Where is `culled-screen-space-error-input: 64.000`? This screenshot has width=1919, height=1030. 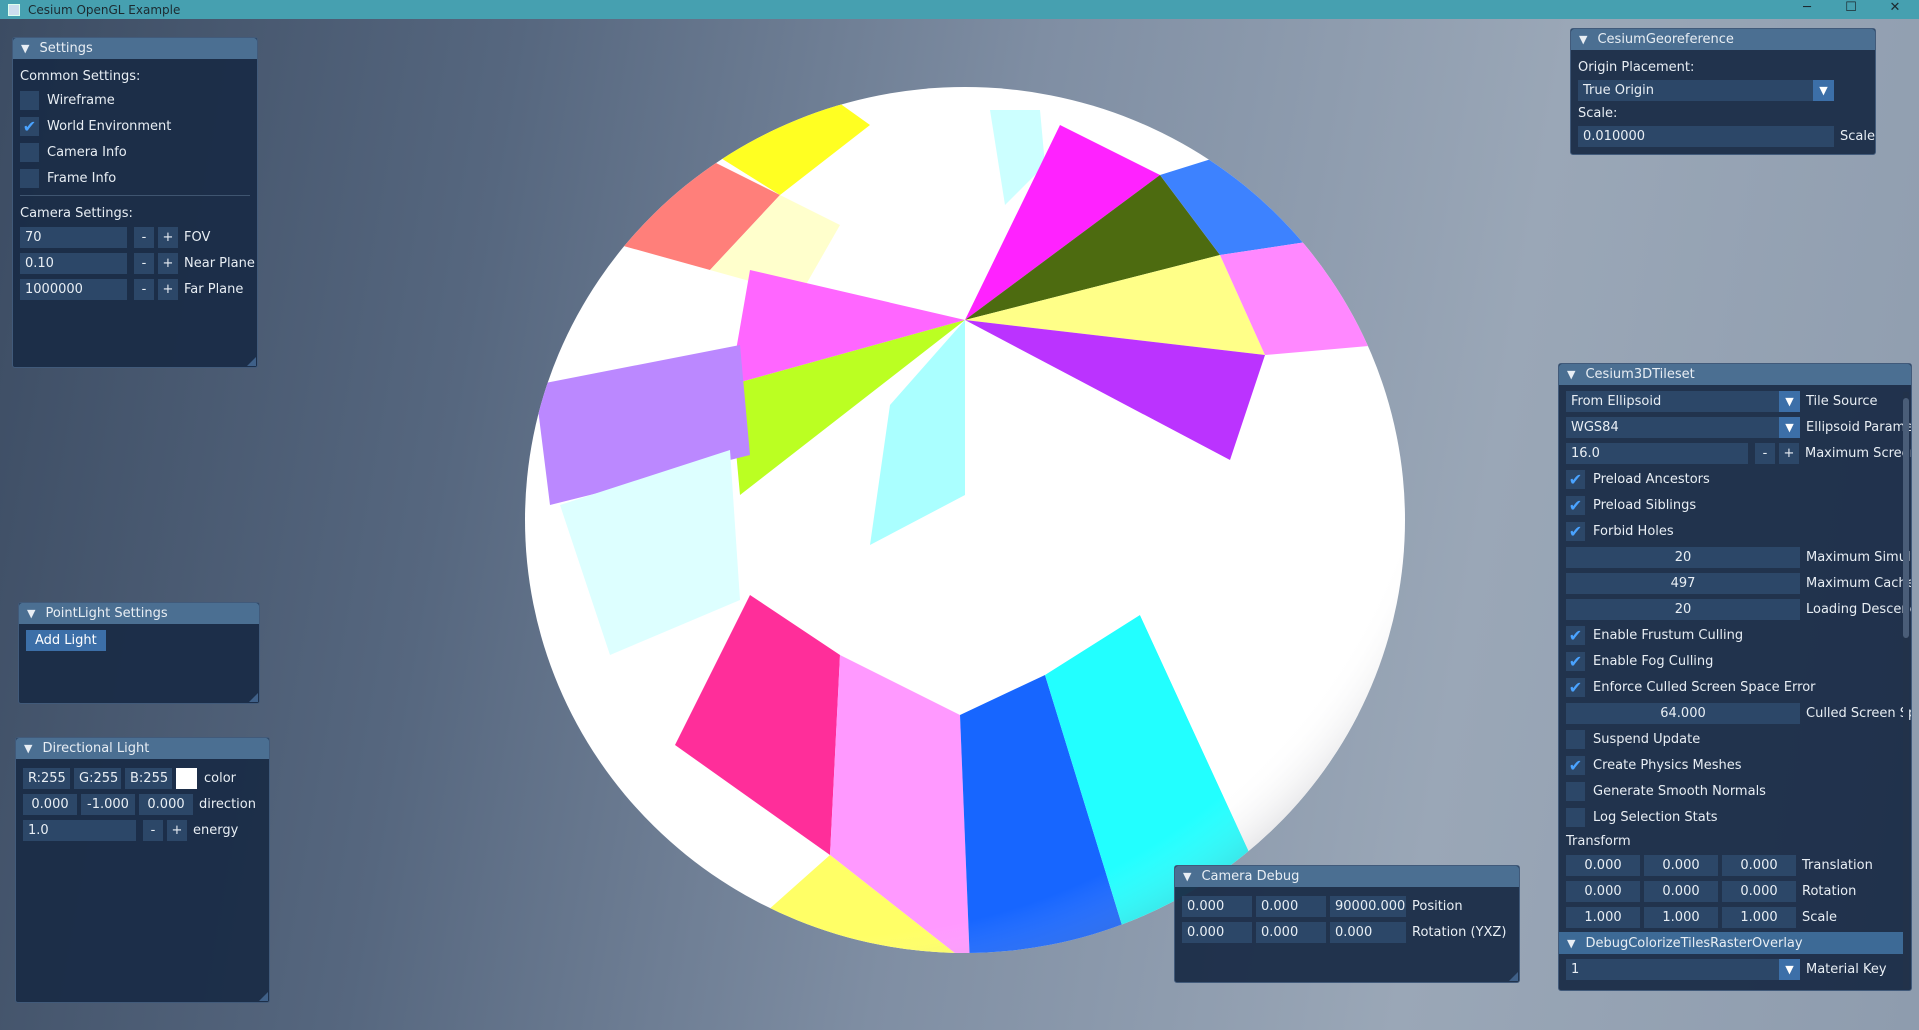
culled-screen-space-error-input: 64.000 is located at coordinates (1683, 713).